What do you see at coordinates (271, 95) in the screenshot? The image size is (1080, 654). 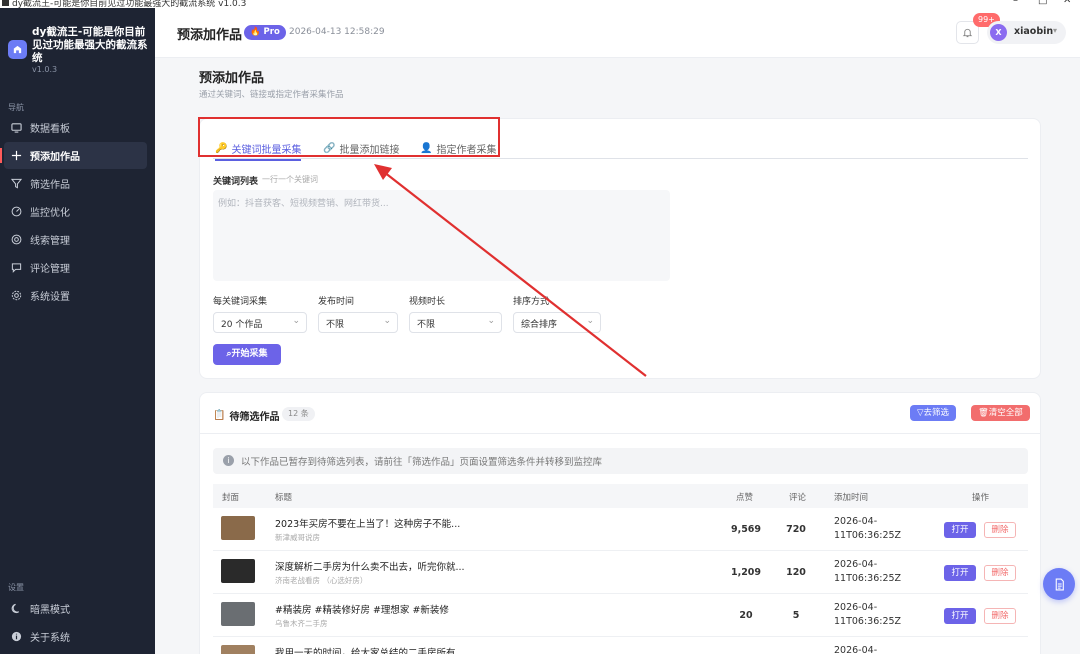 I see `section-subtitle: 通过关键词、链接或指定作者采集作品` at bounding box center [271, 95].